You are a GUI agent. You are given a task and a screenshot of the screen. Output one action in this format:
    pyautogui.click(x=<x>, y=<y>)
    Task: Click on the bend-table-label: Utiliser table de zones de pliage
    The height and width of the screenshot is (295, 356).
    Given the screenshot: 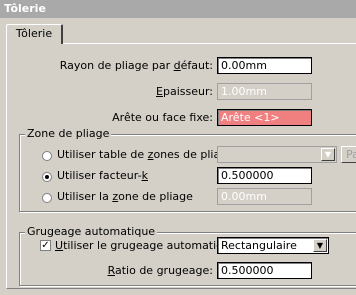 What is the action you would take?
    pyautogui.click(x=145, y=154)
    